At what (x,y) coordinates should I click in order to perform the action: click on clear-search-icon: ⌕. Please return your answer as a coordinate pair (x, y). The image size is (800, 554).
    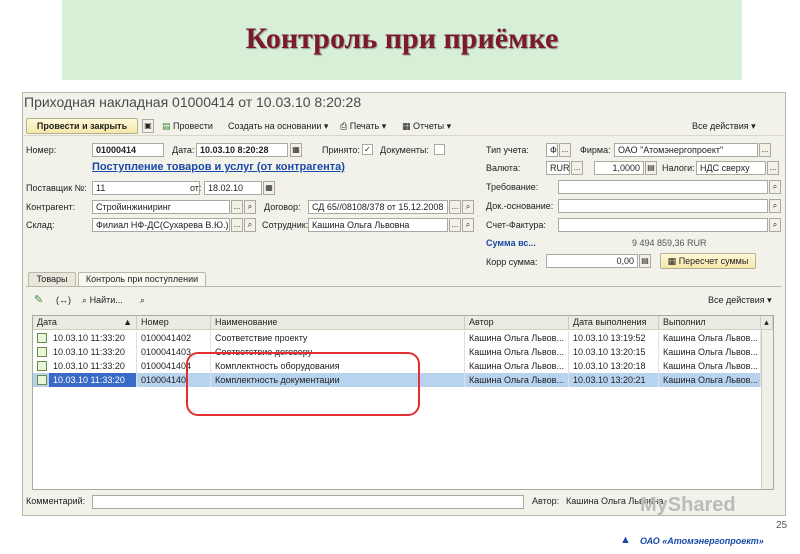
    Looking at the image, I should click on (142, 300).